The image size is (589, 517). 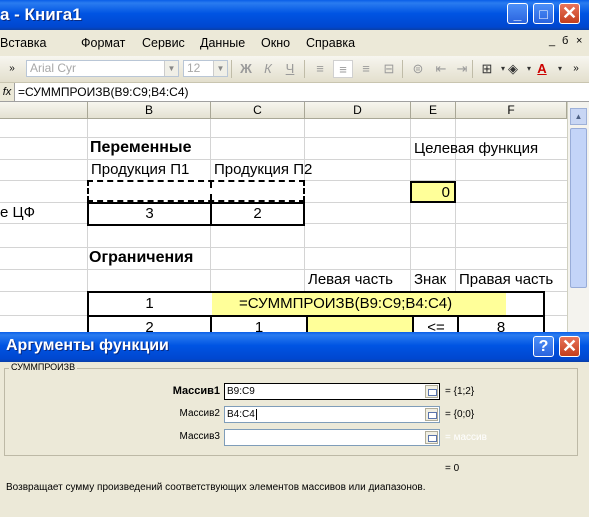 What do you see at coordinates (433, 192) in the screenshot?
I see `objective-value-cell: 0` at bounding box center [433, 192].